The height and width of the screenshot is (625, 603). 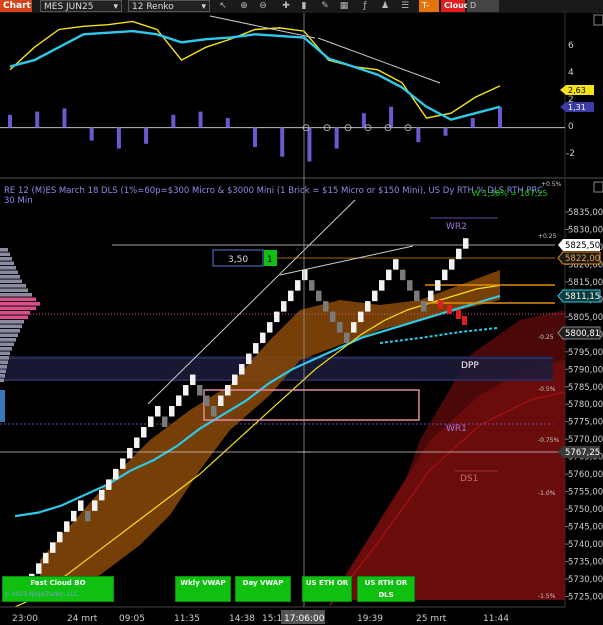 I want to click on price-tick-label: 5780,00, so click(x=585, y=405).